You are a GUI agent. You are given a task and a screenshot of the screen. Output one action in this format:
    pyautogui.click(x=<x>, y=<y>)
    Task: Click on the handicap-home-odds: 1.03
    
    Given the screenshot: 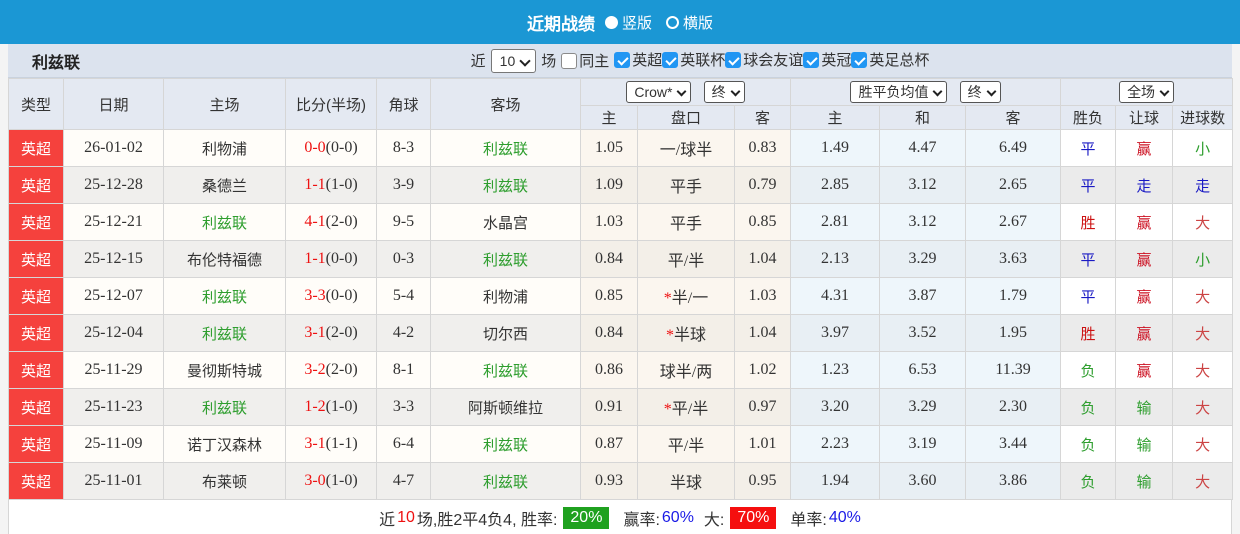 What is the action you would take?
    pyautogui.click(x=609, y=222)
    